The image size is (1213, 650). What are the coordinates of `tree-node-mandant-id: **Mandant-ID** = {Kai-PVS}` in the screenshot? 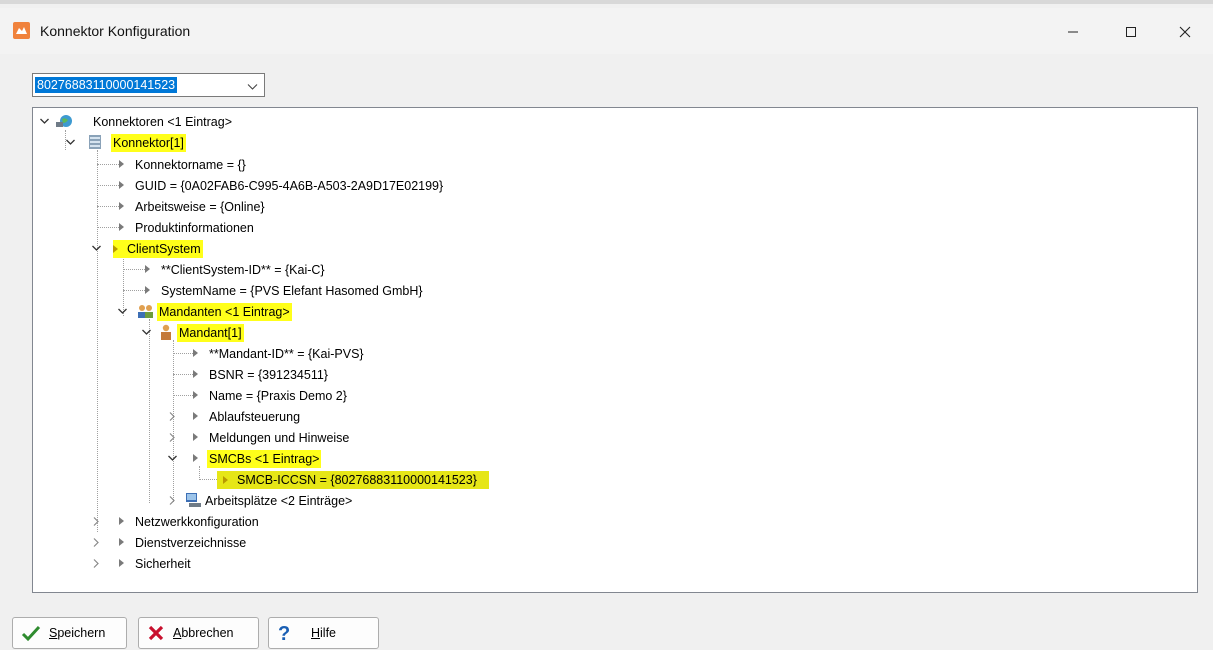 It's located at (279, 353).